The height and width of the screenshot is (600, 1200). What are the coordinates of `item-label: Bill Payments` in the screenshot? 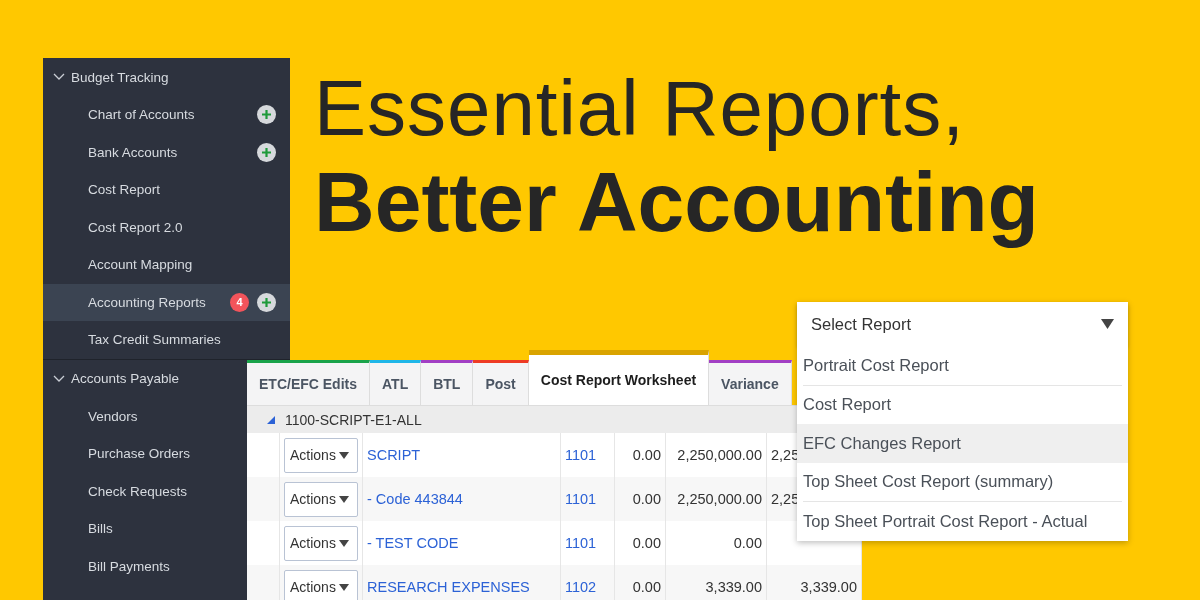 It's located at (129, 566).